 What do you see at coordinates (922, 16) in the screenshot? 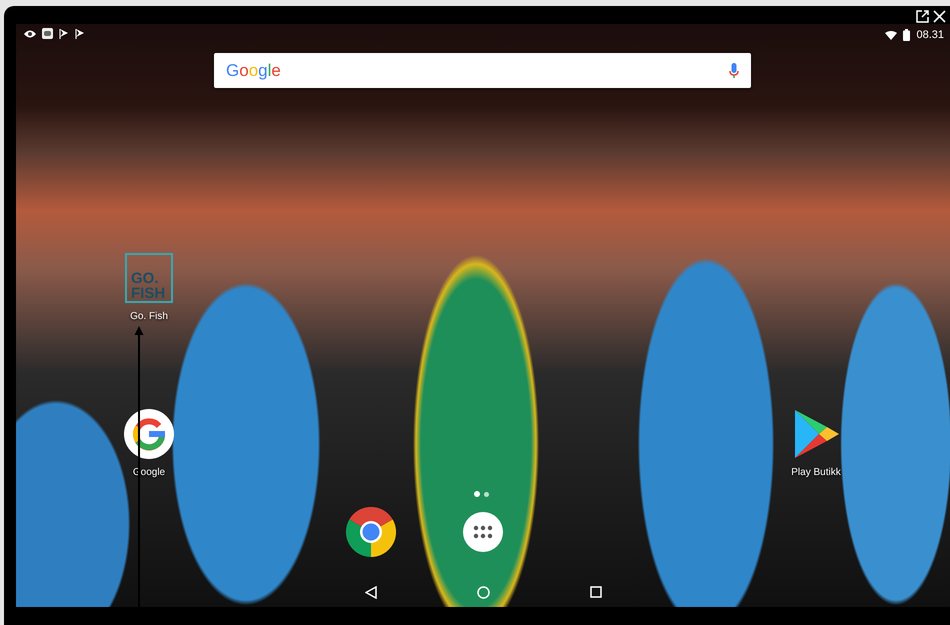
I see `pop-out-icon` at bounding box center [922, 16].